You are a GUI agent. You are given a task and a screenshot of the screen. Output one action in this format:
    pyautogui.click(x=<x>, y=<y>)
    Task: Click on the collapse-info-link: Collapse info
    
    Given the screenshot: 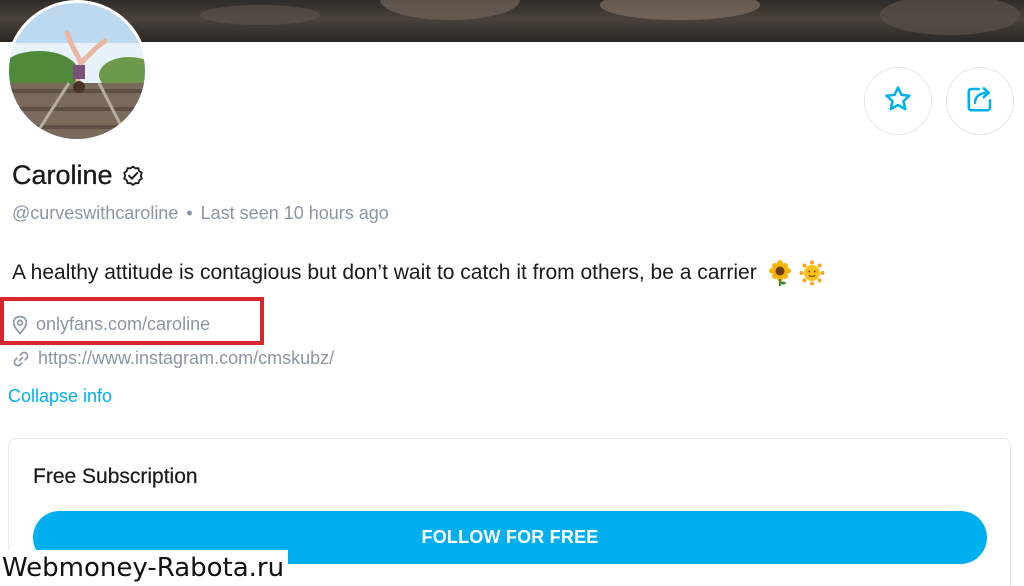 What is the action you would take?
    pyautogui.click(x=60, y=396)
    